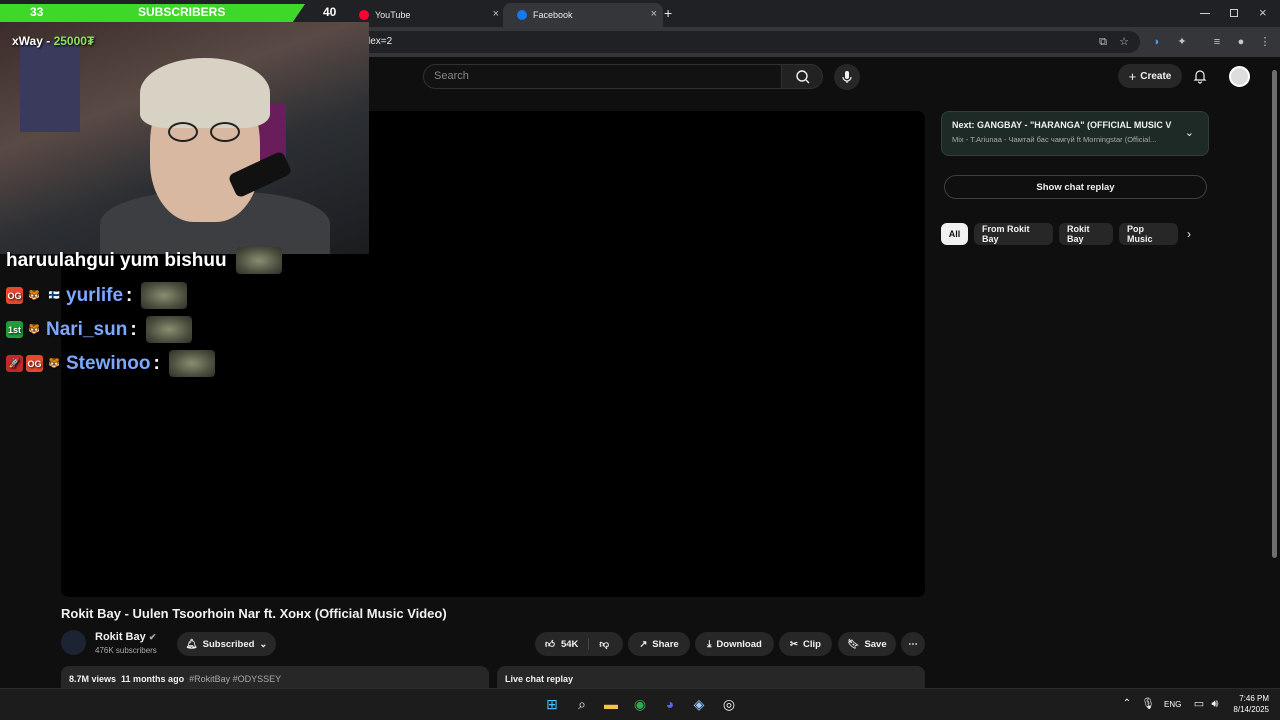  Describe the element at coordinates (665, 644) in the screenshot. I see `share-label: Share` at that location.